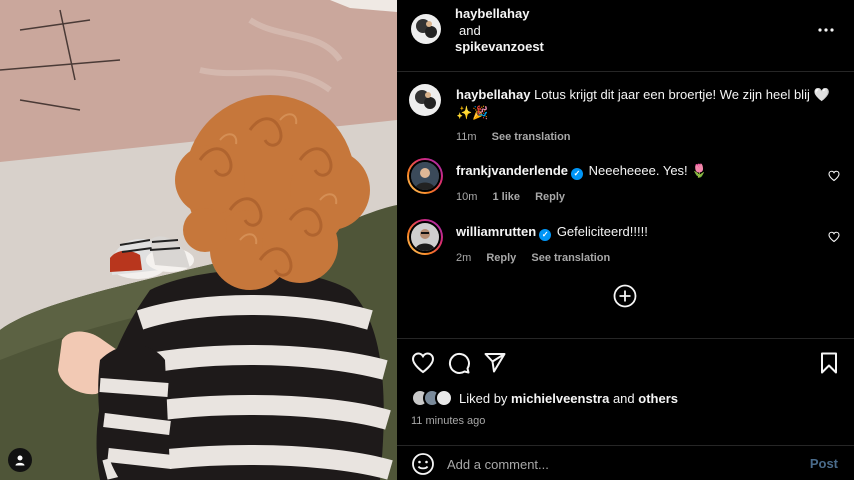  I want to click on more-options-button, so click(826, 30).